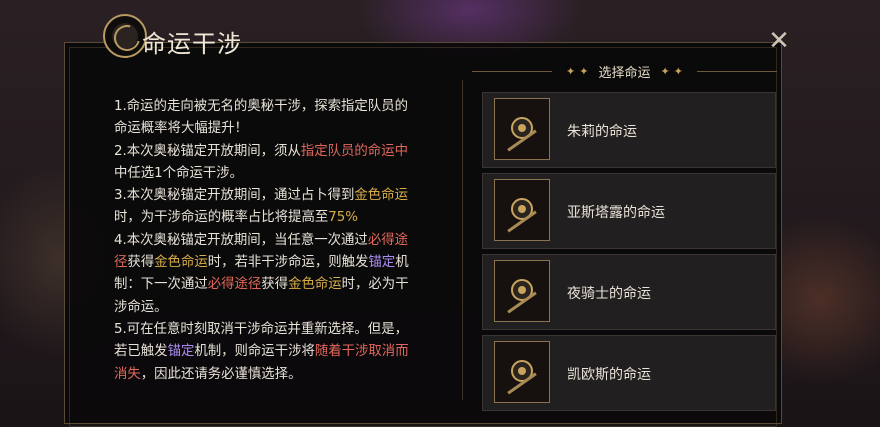 The image size is (880, 427). Describe the element at coordinates (179, 173) in the screenshot. I see `rule-text-segment: 中任选1个命运干涉。` at that location.